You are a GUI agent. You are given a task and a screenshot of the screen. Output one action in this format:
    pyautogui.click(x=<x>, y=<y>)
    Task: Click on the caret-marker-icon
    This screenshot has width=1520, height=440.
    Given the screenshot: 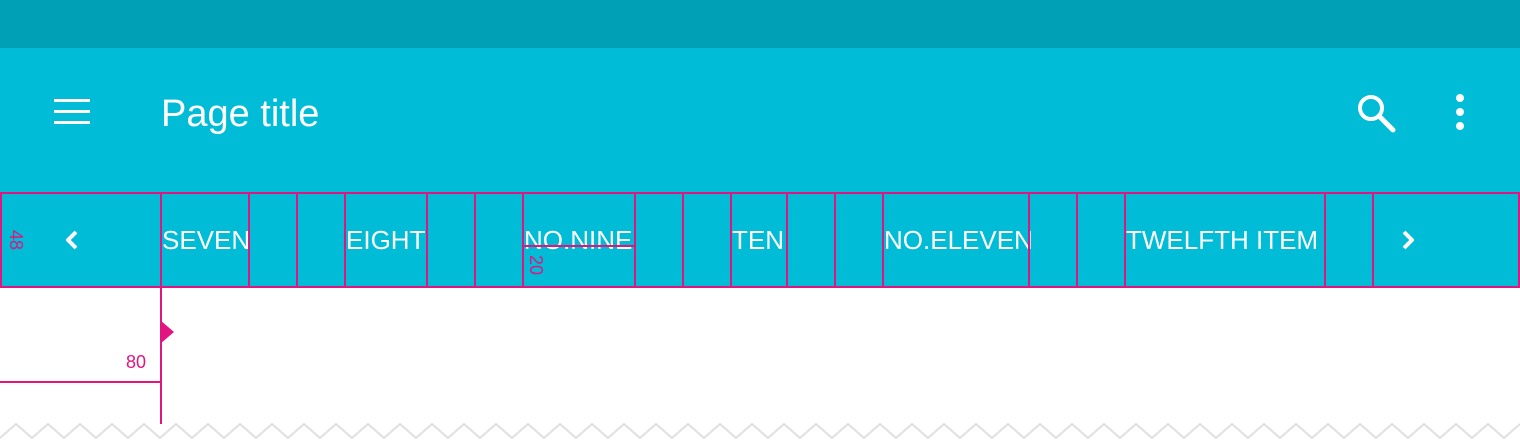 What is the action you would take?
    pyautogui.click(x=167, y=332)
    